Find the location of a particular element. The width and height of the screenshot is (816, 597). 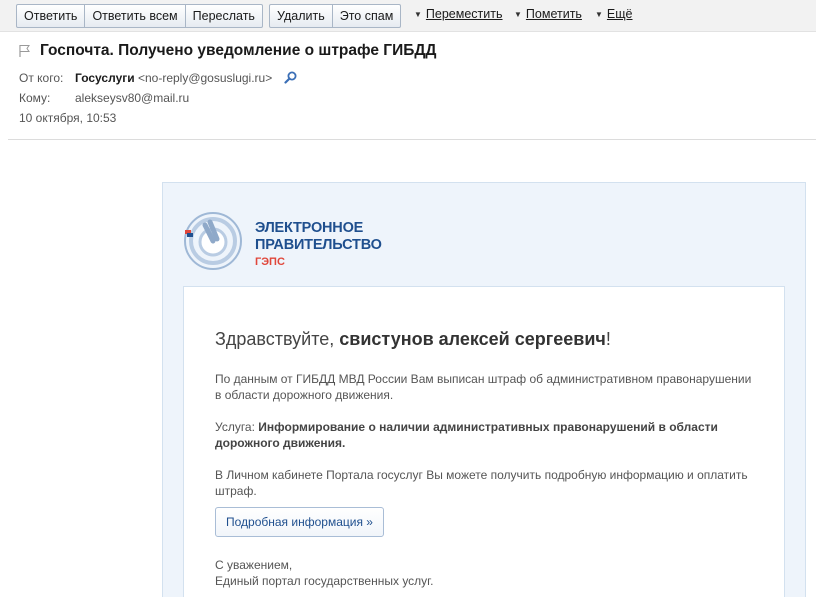

mark-dropdown: ▼ Пометить is located at coordinates (548, 14).